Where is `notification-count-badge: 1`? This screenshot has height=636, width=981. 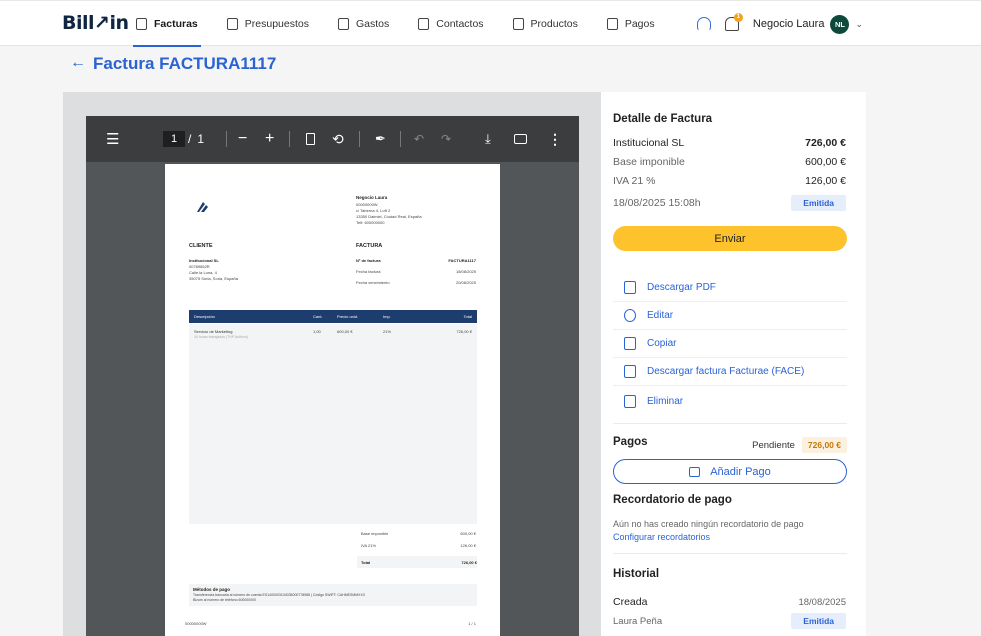
notification-count-badge: 1 is located at coordinates (738, 17).